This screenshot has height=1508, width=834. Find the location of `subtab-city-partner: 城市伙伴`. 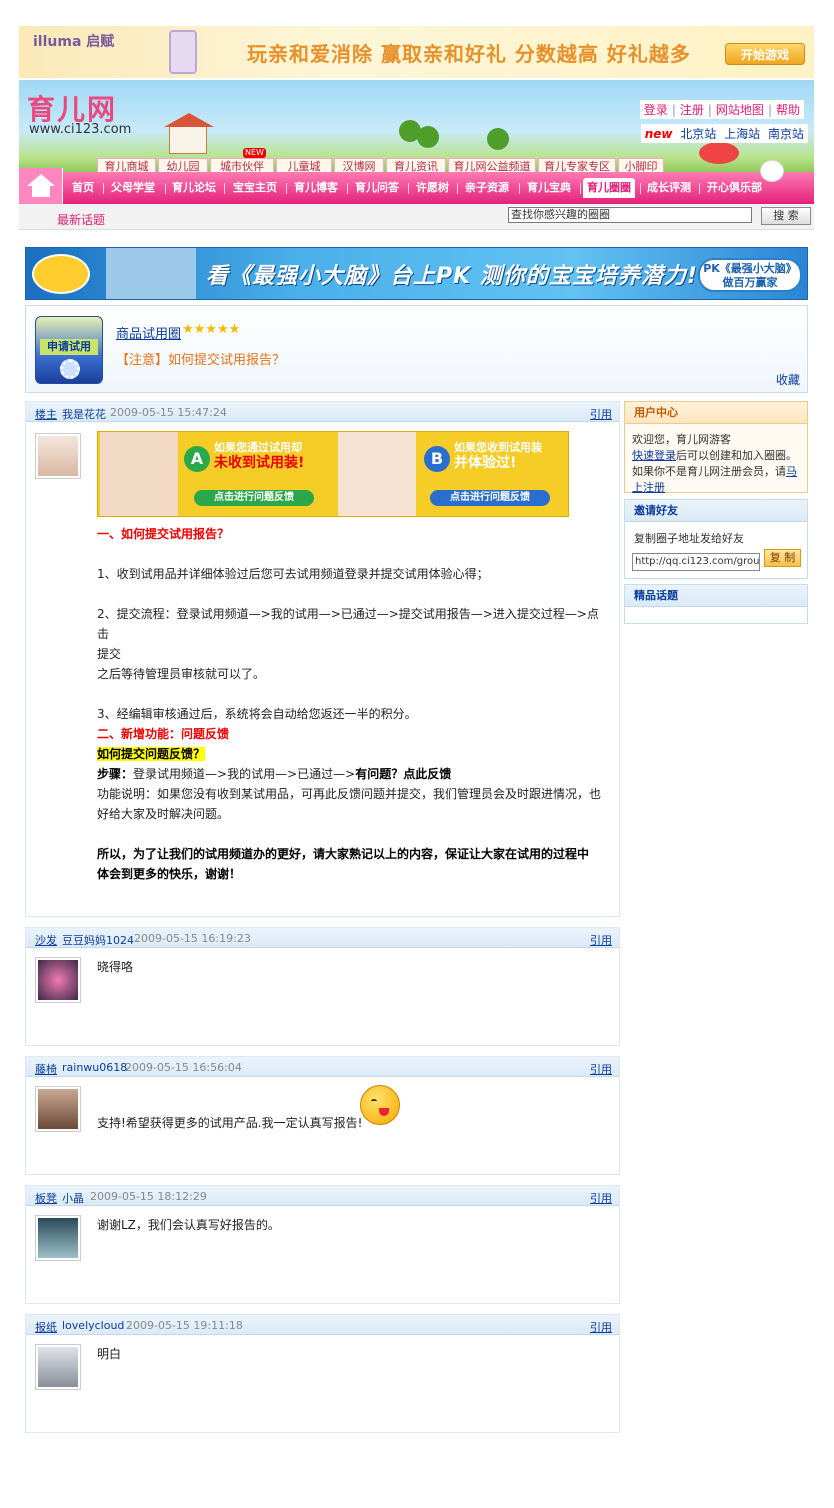

subtab-city-partner: 城市伙伴 is located at coordinates (242, 165).